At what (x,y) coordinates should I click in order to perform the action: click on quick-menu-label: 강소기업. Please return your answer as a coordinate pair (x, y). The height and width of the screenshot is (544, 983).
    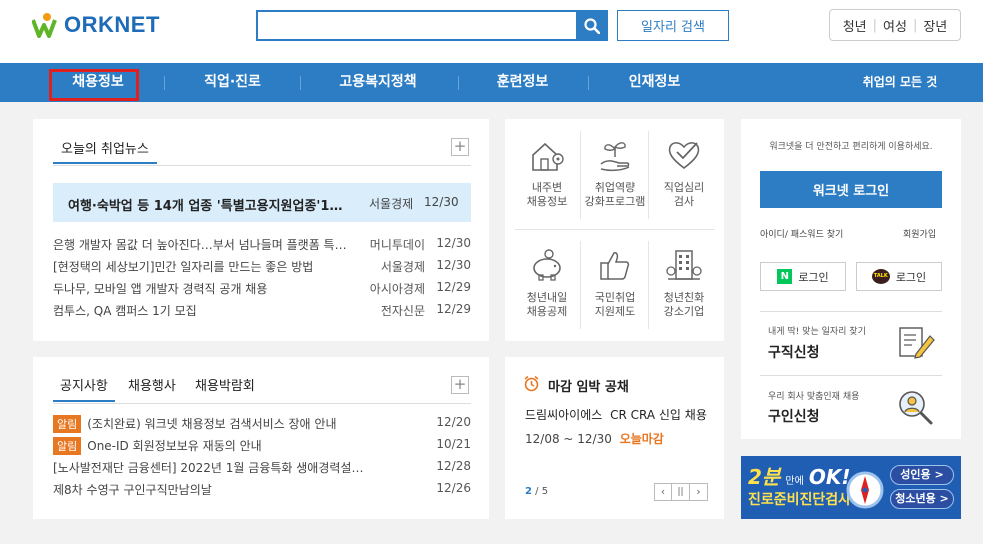
    Looking at the image, I should click on (684, 311).